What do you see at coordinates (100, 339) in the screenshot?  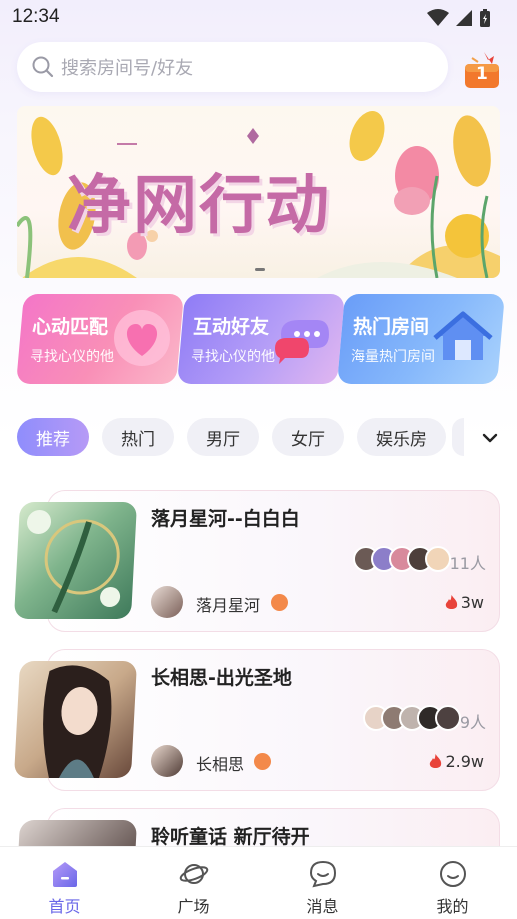 I see `feature-card-match: 心动匹配 寻找心仪的他` at bounding box center [100, 339].